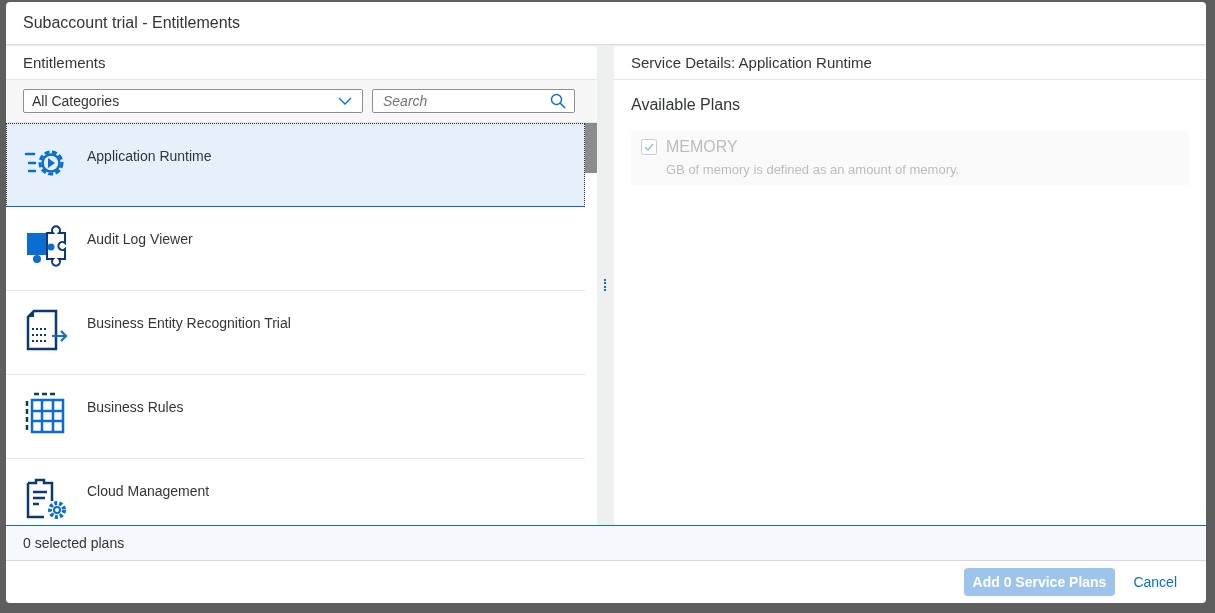  Describe the element at coordinates (74, 543) in the screenshot. I see `status-text: 0 selected plans` at that location.